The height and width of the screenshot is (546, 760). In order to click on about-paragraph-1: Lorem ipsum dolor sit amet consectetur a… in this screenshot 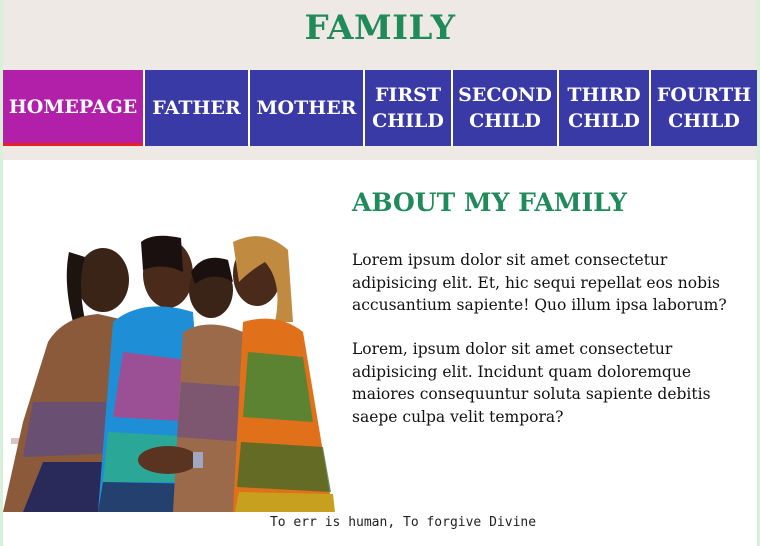, I will do `click(539, 282)`.